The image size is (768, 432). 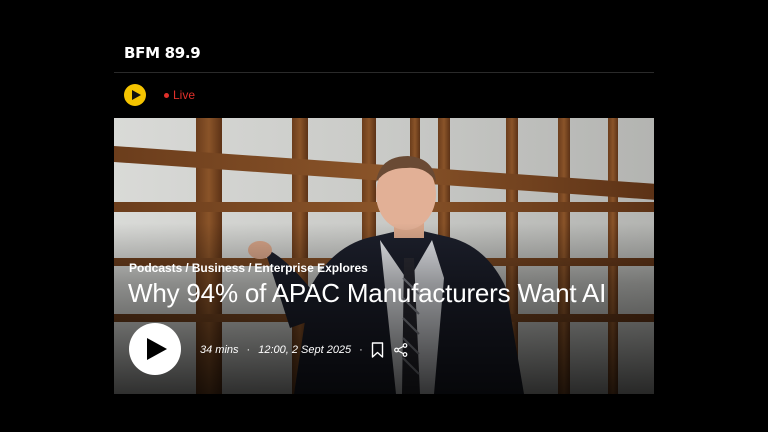 What do you see at coordinates (155, 268) in the screenshot?
I see `breadcrumb-podcasts: Podcasts` at bounding box center [155, 268].